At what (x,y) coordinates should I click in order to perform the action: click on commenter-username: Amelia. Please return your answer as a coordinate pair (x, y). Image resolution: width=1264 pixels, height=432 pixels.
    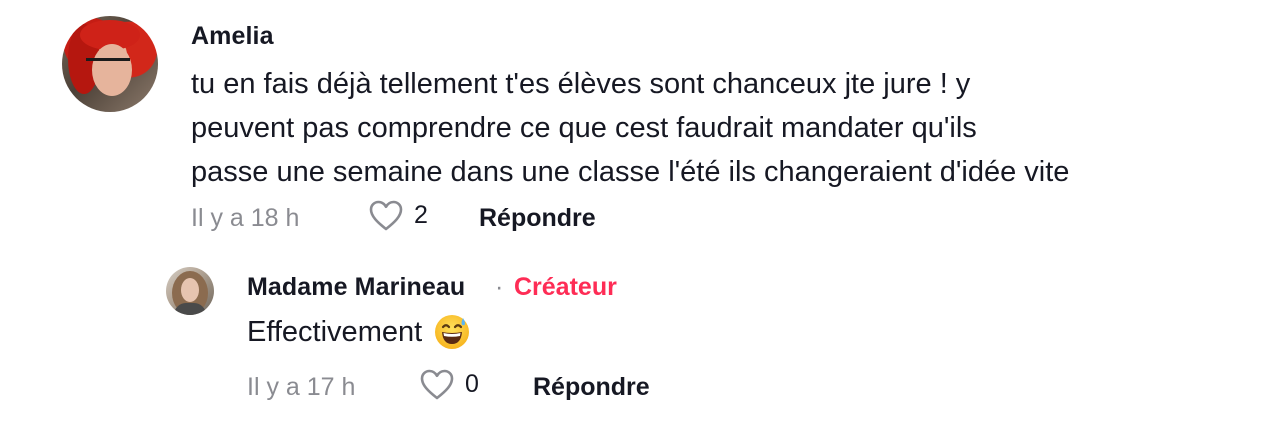
    Looking at the image, I should click on (232, 36).